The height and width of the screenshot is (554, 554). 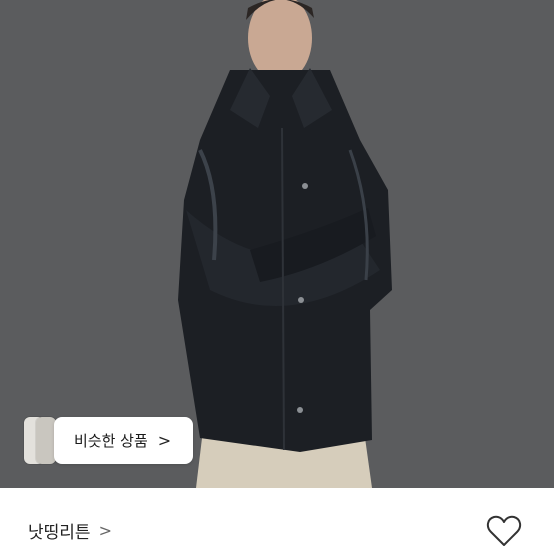 I want to click on similar-products-chip: 비슷한 상품 >, so click(x=109, y=440).